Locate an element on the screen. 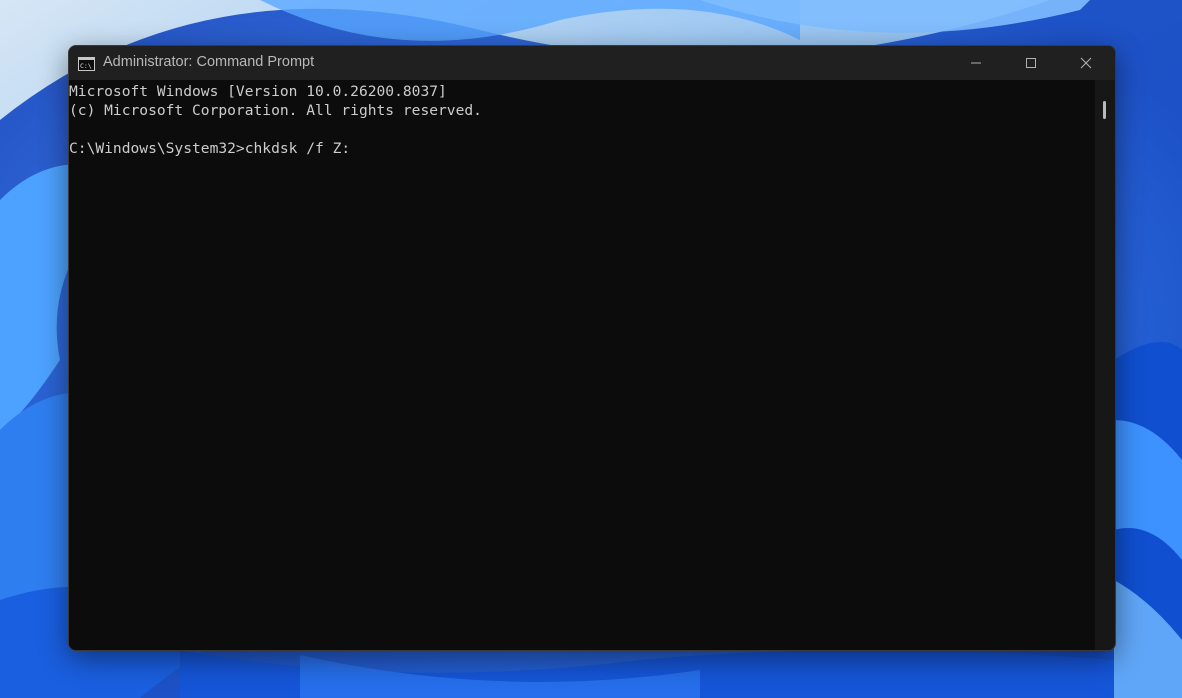 The image size is (1182, 698). window-title: Administrator: Command Prompt is located at coordinates (209, 62).